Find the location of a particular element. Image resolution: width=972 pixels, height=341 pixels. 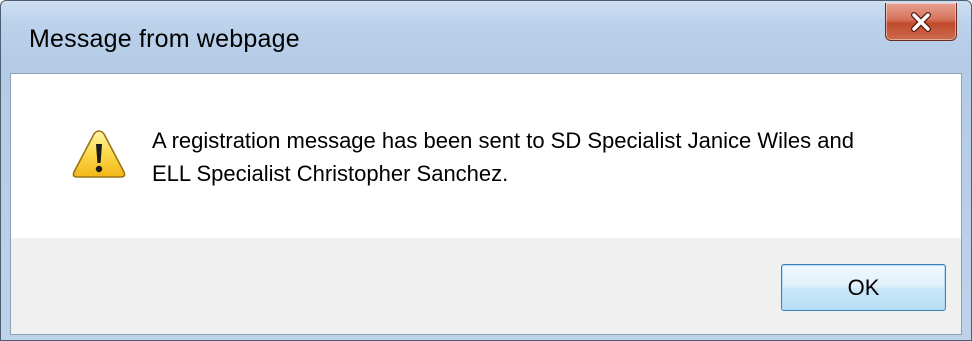

close-button is located at coordinates (921, 22).